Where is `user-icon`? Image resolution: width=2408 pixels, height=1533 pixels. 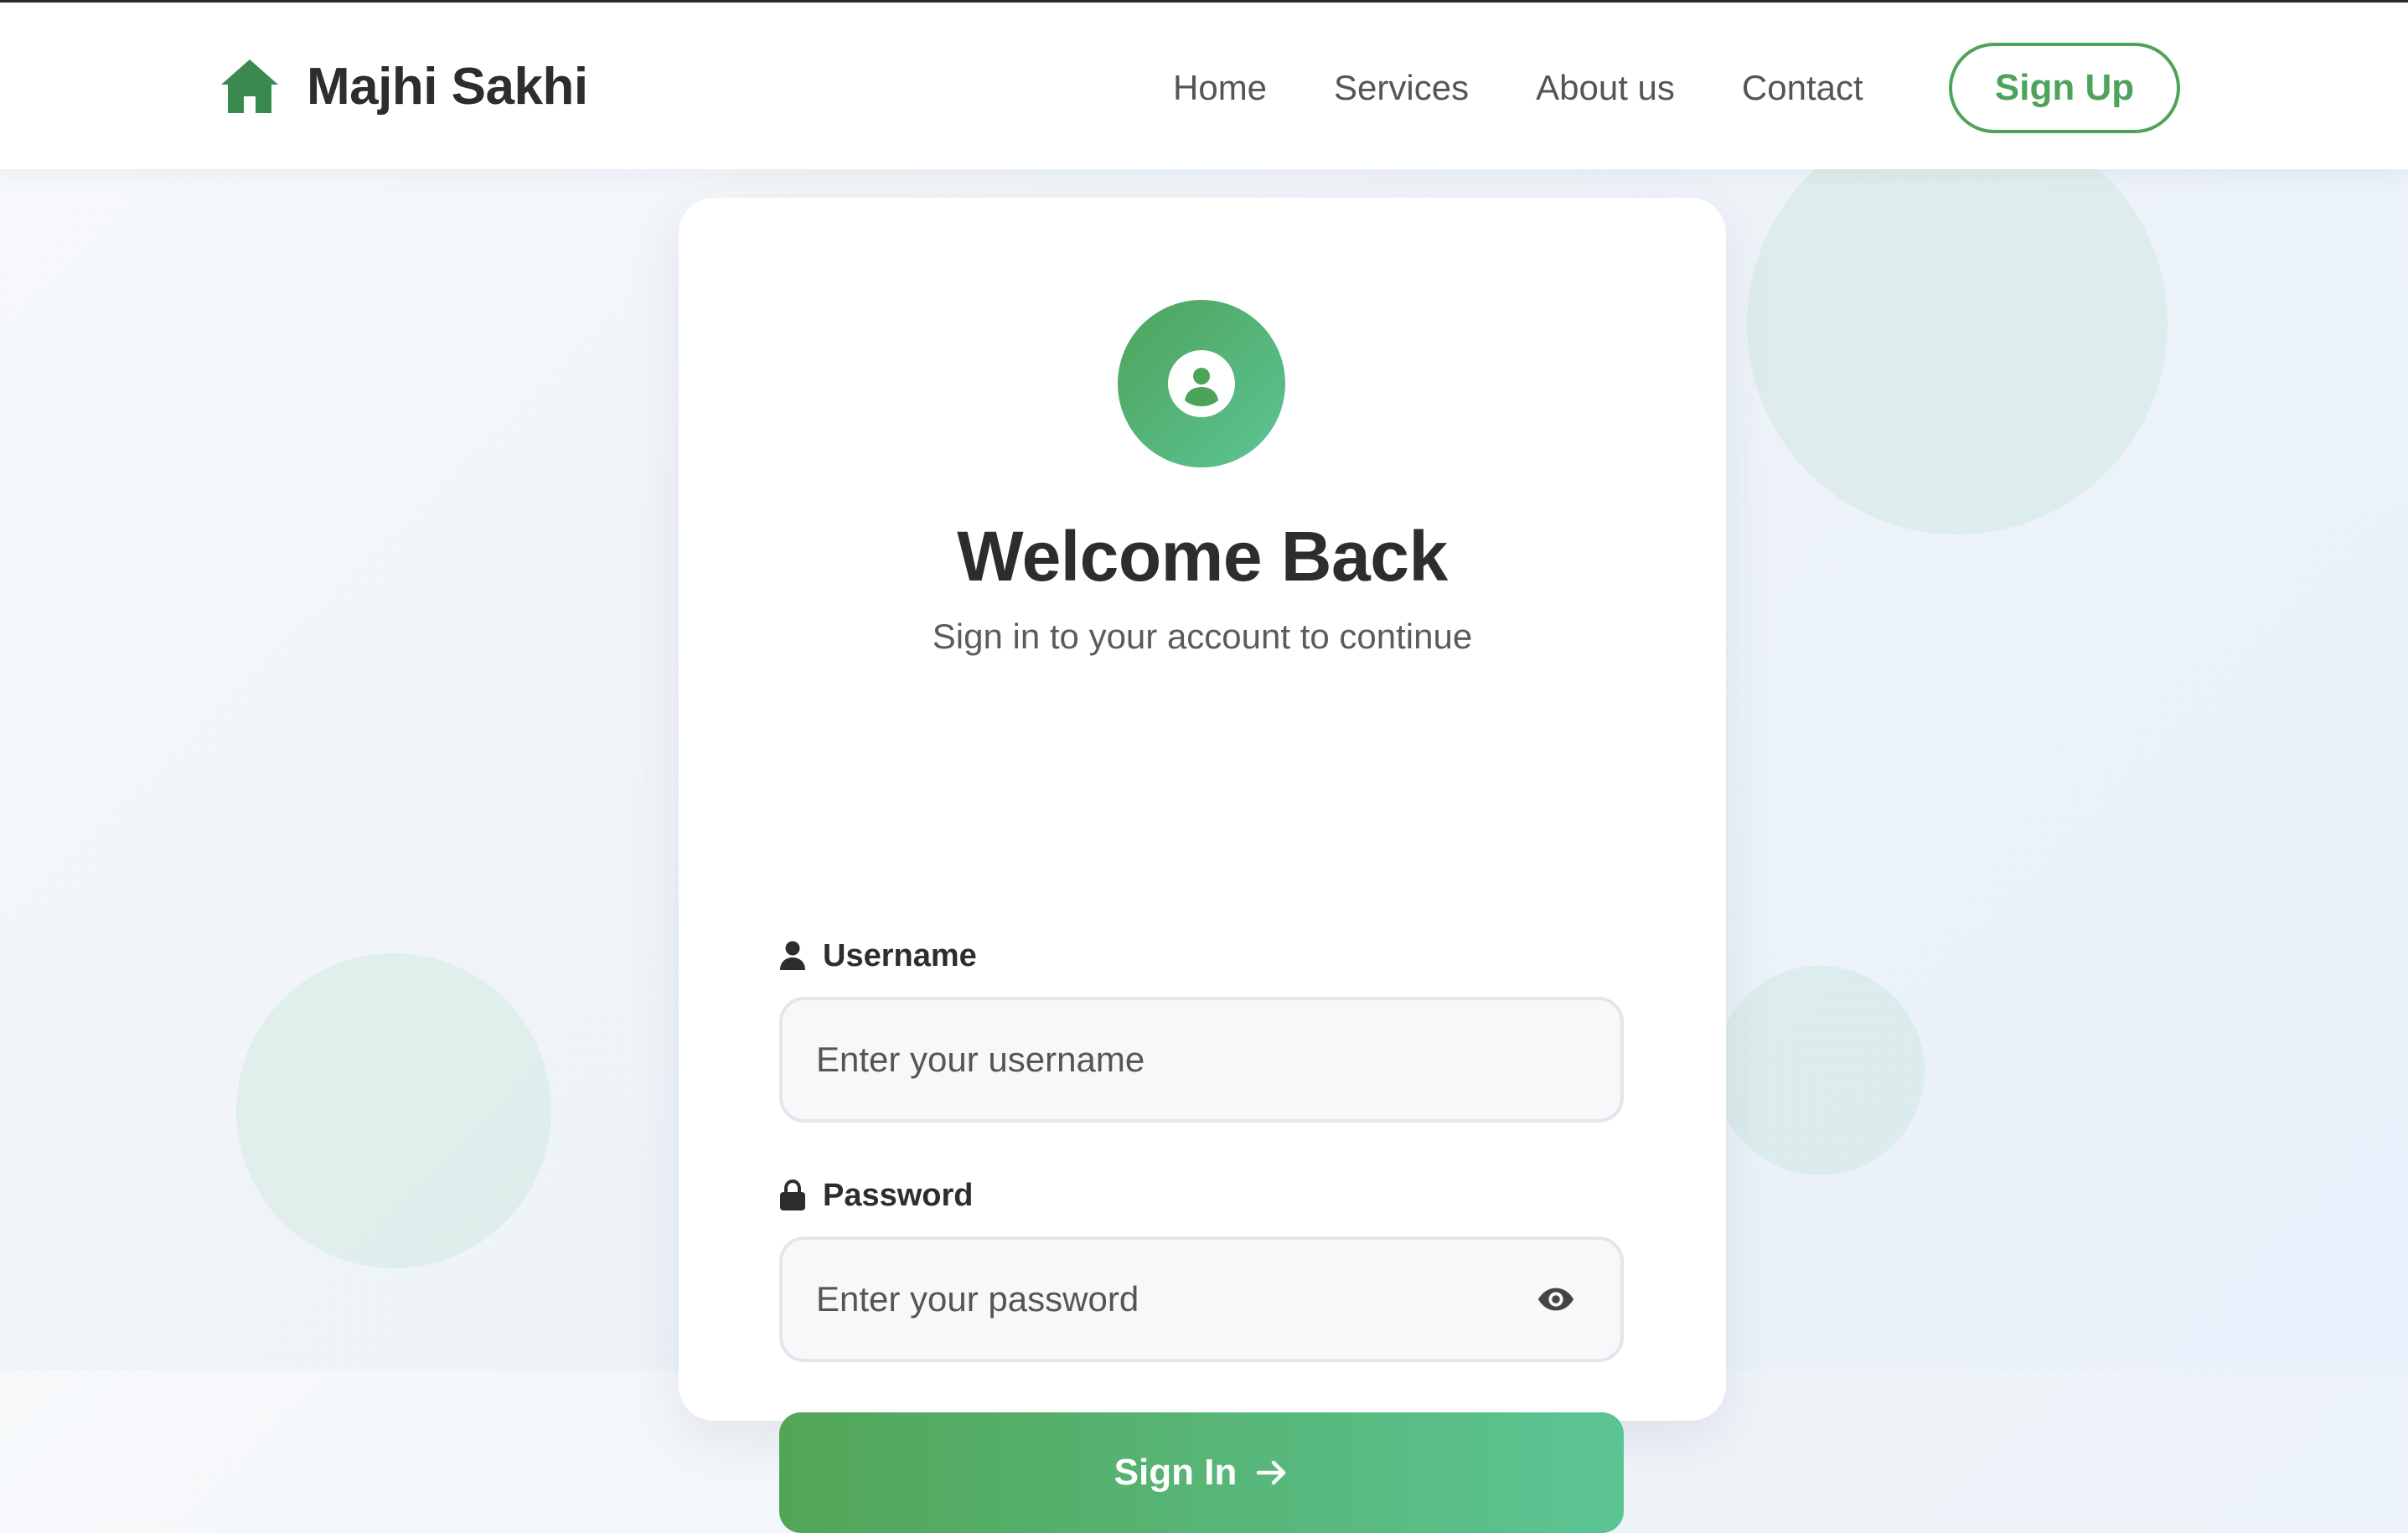 user-icon is located at coordinates (792, 956).